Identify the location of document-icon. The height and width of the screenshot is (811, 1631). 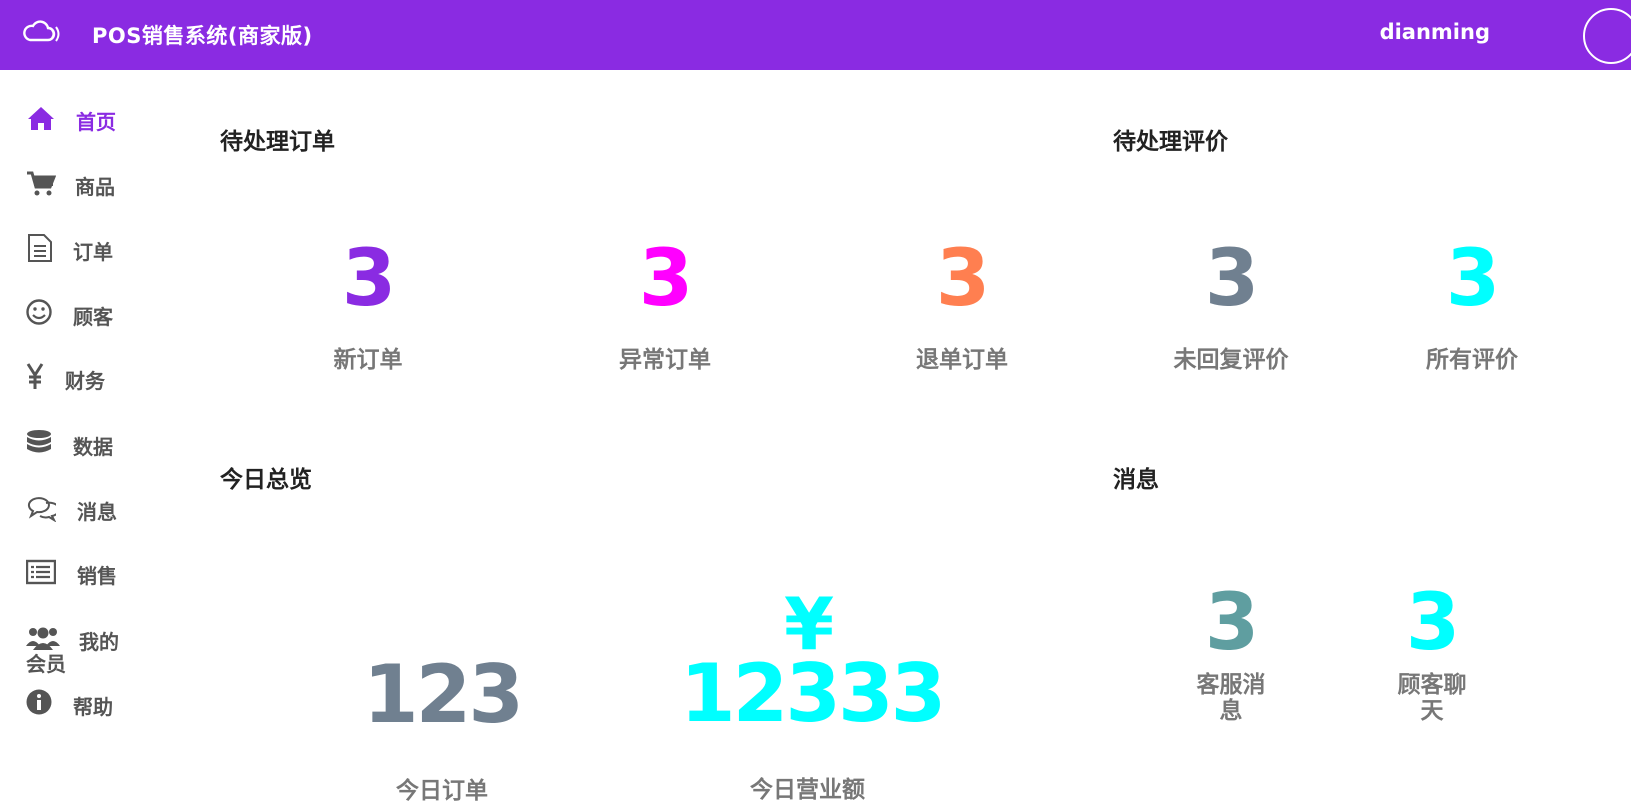
(40, 248).